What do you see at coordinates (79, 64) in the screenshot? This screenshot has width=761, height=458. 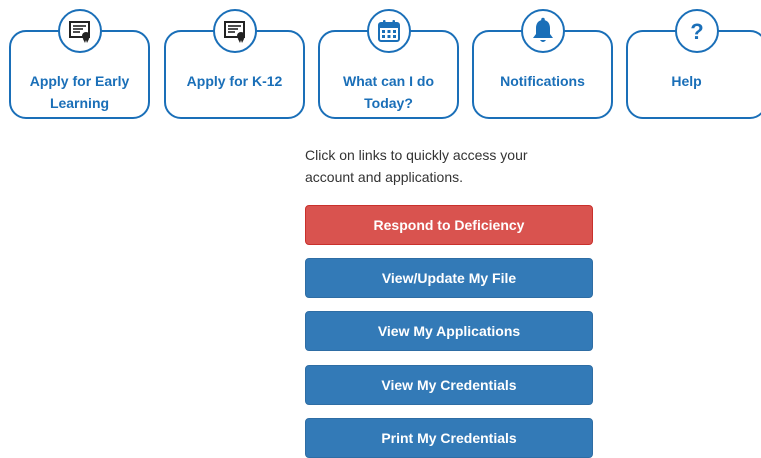 I see `tile-apply-early-learning: Apply for Early Learning` at bounding box center [79, 64].